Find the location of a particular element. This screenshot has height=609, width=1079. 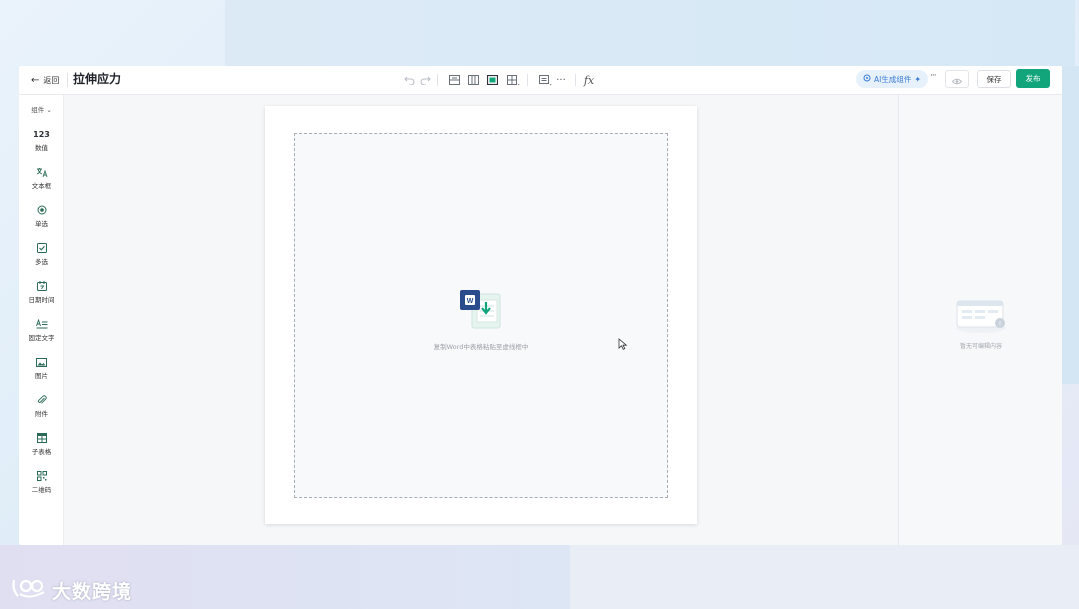

table-grid-icon is located at coordinates (513, 80).